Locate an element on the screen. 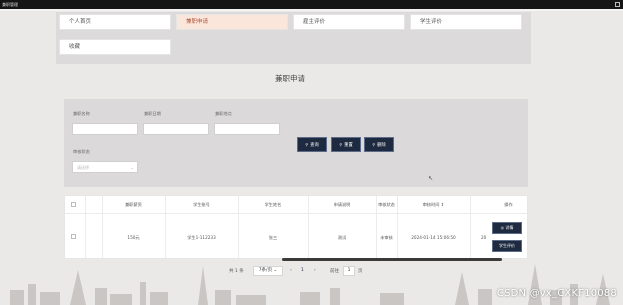 This screenshot has height=305, width=623. job-date-label: 兼职日期 is located at coordinates (152, 113).